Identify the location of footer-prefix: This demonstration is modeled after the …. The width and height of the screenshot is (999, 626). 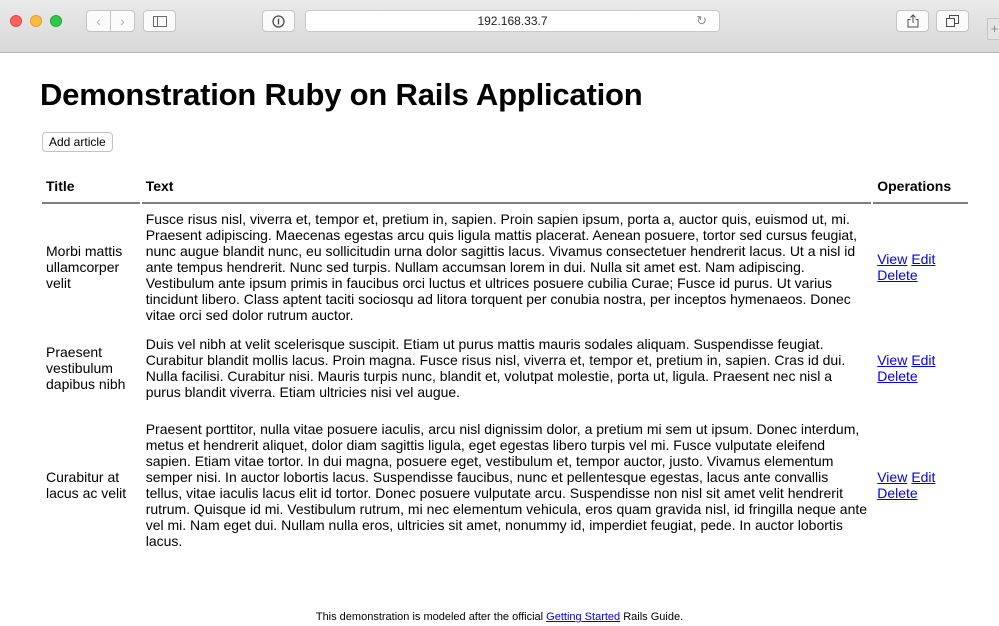
(431, 617).